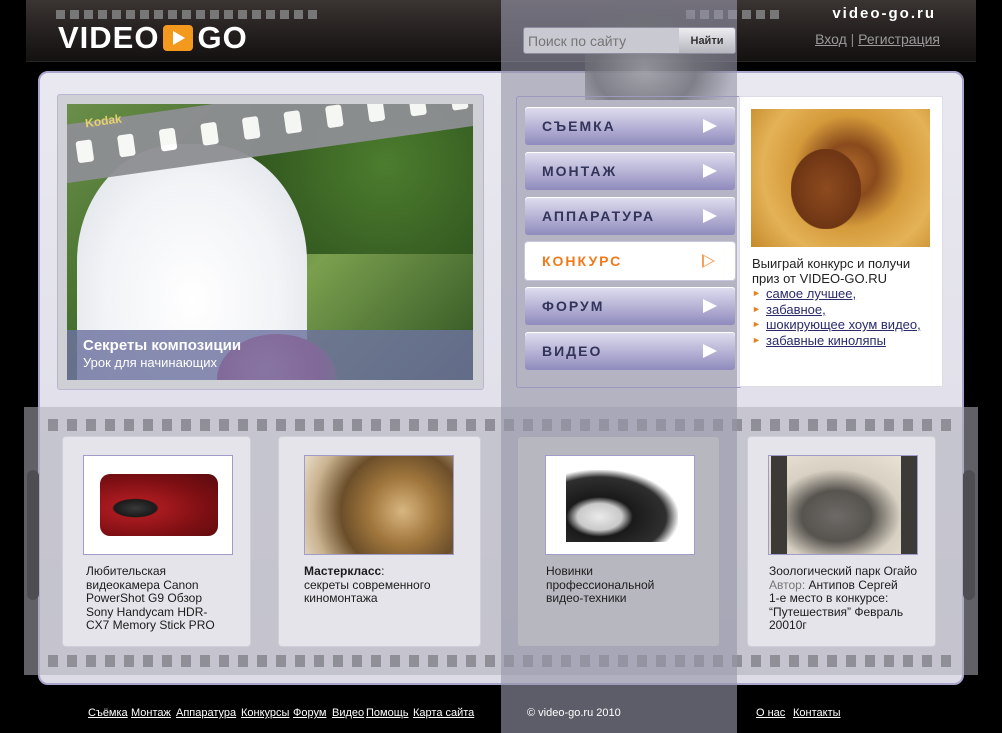 The height and width of the screenshot is (733, 1002). I want to click on footer-link-editing: Монтаж, so click(151, 713).